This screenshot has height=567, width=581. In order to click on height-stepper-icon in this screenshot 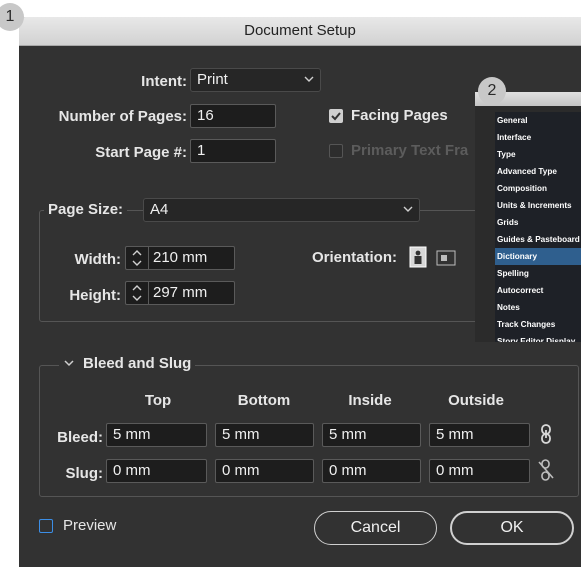, I will do `click(137, 293)`.